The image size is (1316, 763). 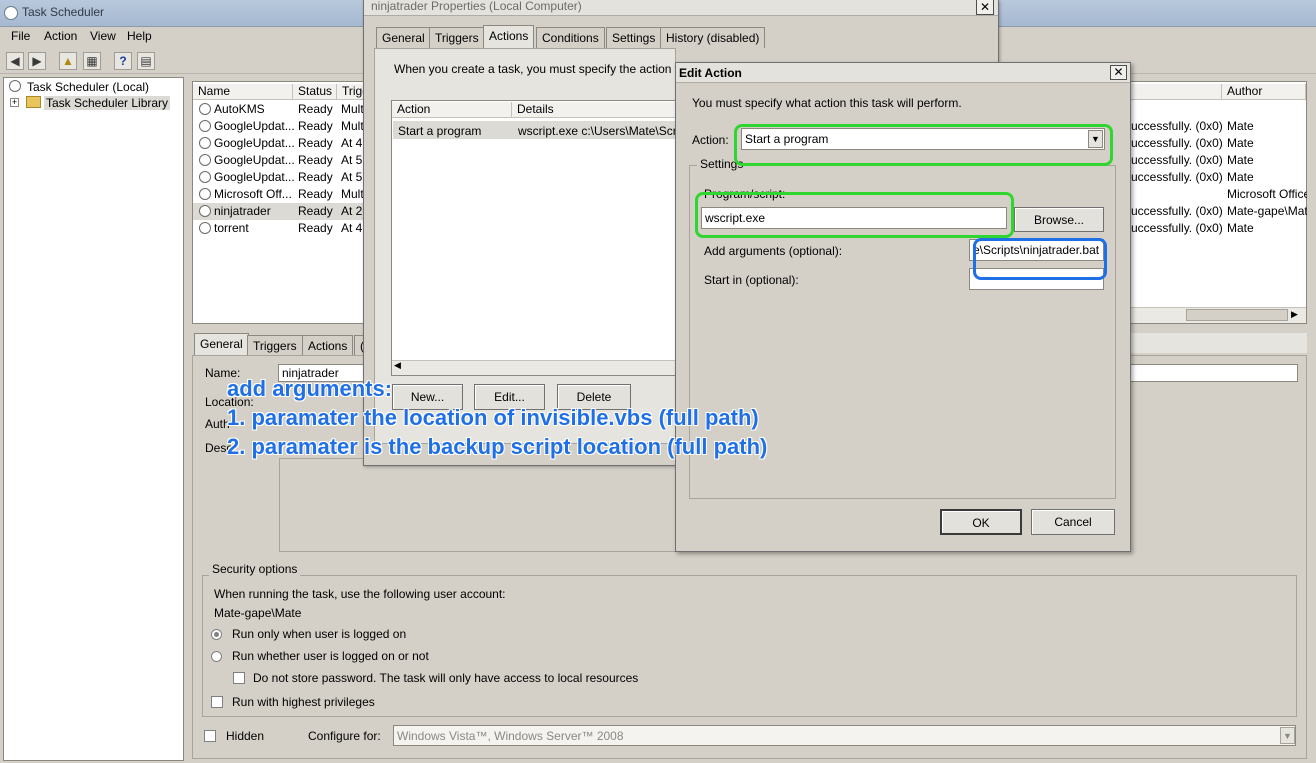 I want to click on col-author: Author, so click(x=1264, y=92).